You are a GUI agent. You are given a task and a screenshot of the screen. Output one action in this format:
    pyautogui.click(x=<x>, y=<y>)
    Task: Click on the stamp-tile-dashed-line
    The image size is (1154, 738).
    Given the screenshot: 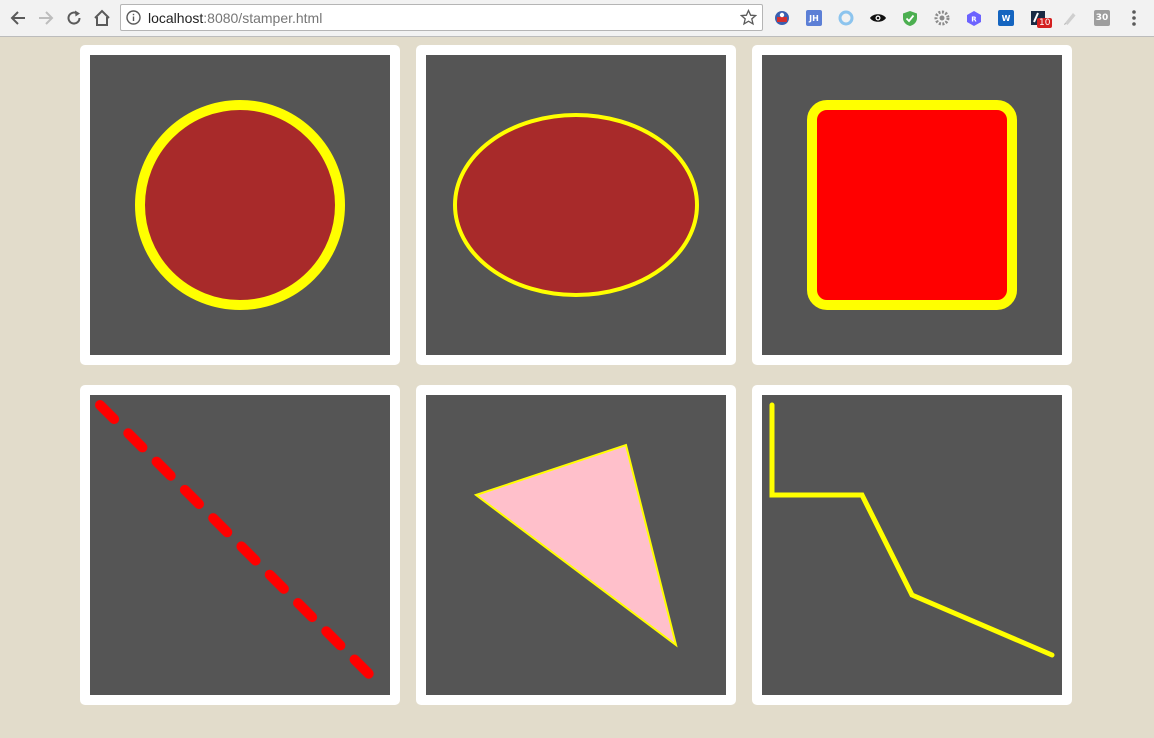 What is the action you would take?
    pyautogui.click(x=240, y=545)
    